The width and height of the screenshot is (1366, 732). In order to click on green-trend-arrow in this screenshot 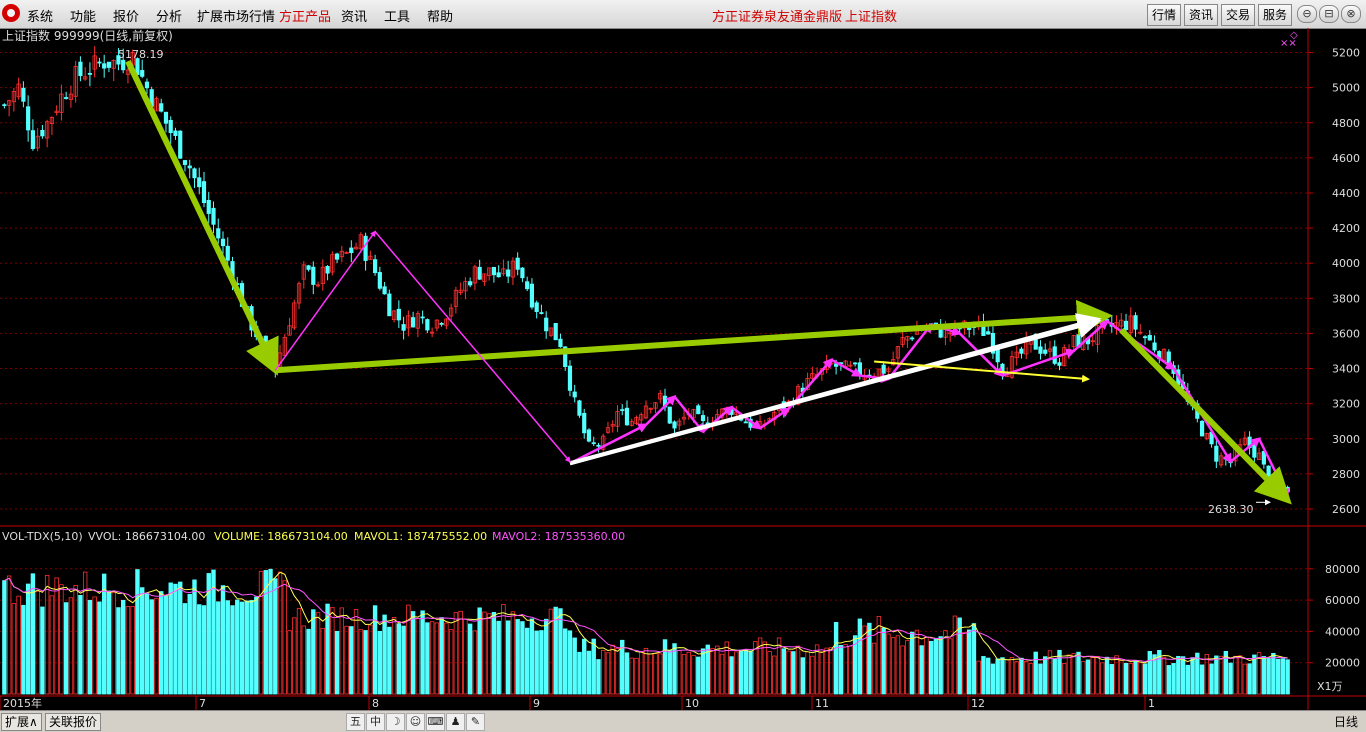, I will do `click(1205, 416)`.